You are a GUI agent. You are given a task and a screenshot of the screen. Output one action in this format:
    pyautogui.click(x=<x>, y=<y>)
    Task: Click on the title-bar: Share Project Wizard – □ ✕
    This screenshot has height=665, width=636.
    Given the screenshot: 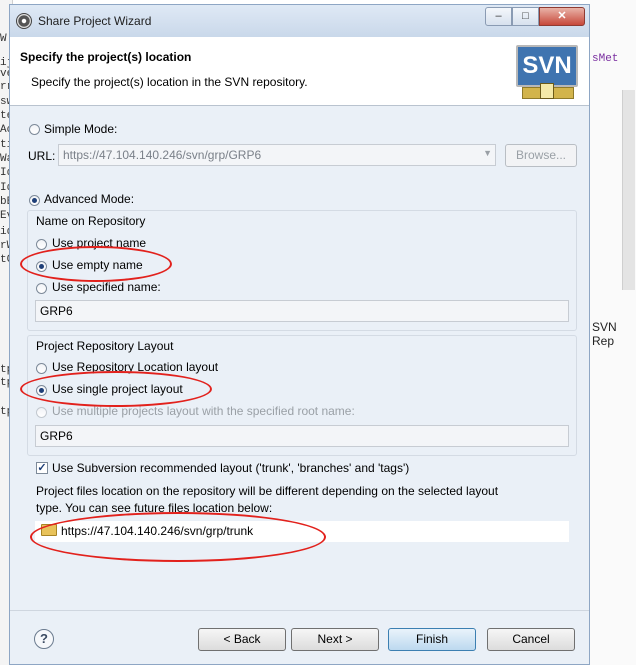 What is the action you would take?
    pyautogui.click(x=299, y=21)
    